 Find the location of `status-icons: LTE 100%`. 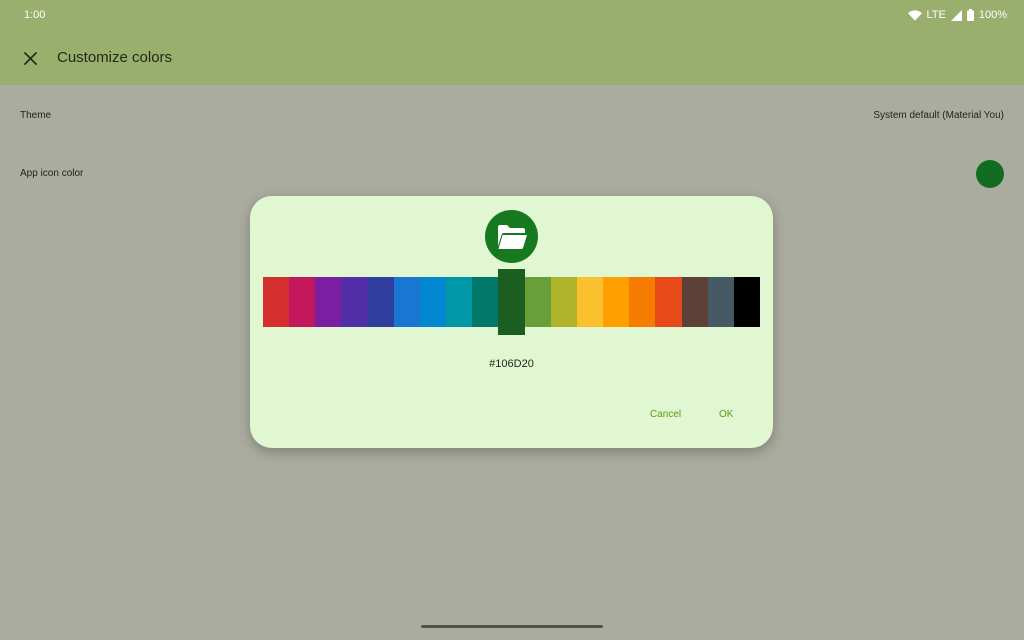

status-icons: LTE 100% is located at coordinates (957, 15).